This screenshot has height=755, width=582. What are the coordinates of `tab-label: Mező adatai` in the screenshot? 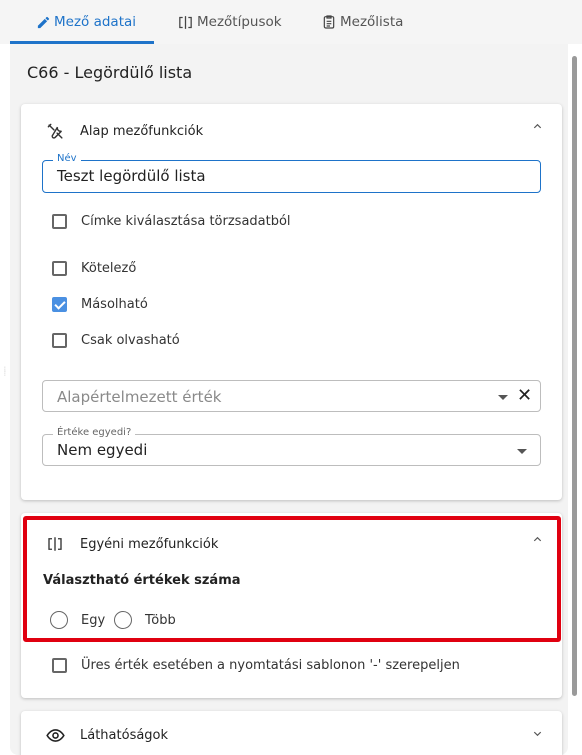 It's located at (95, 22).